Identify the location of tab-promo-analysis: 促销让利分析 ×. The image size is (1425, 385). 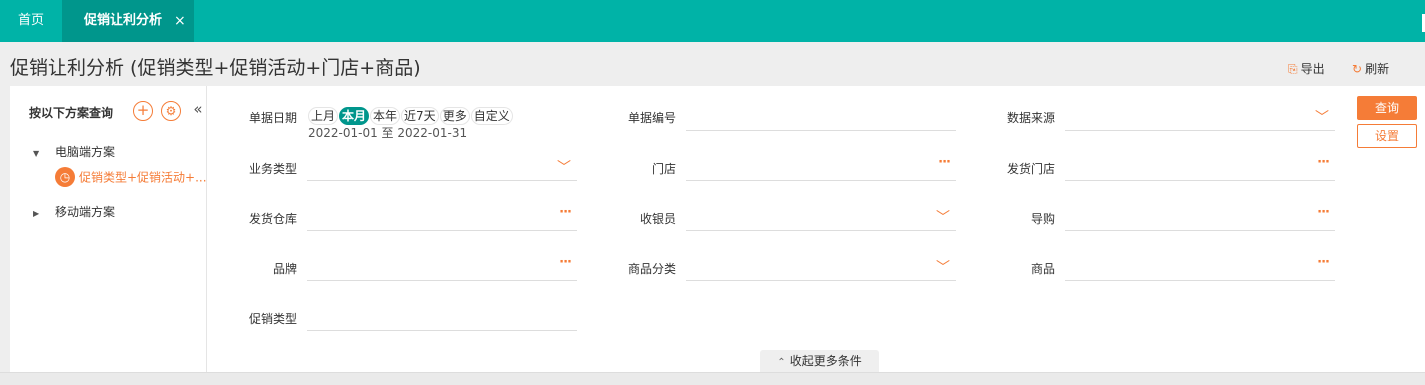
(128, 21).